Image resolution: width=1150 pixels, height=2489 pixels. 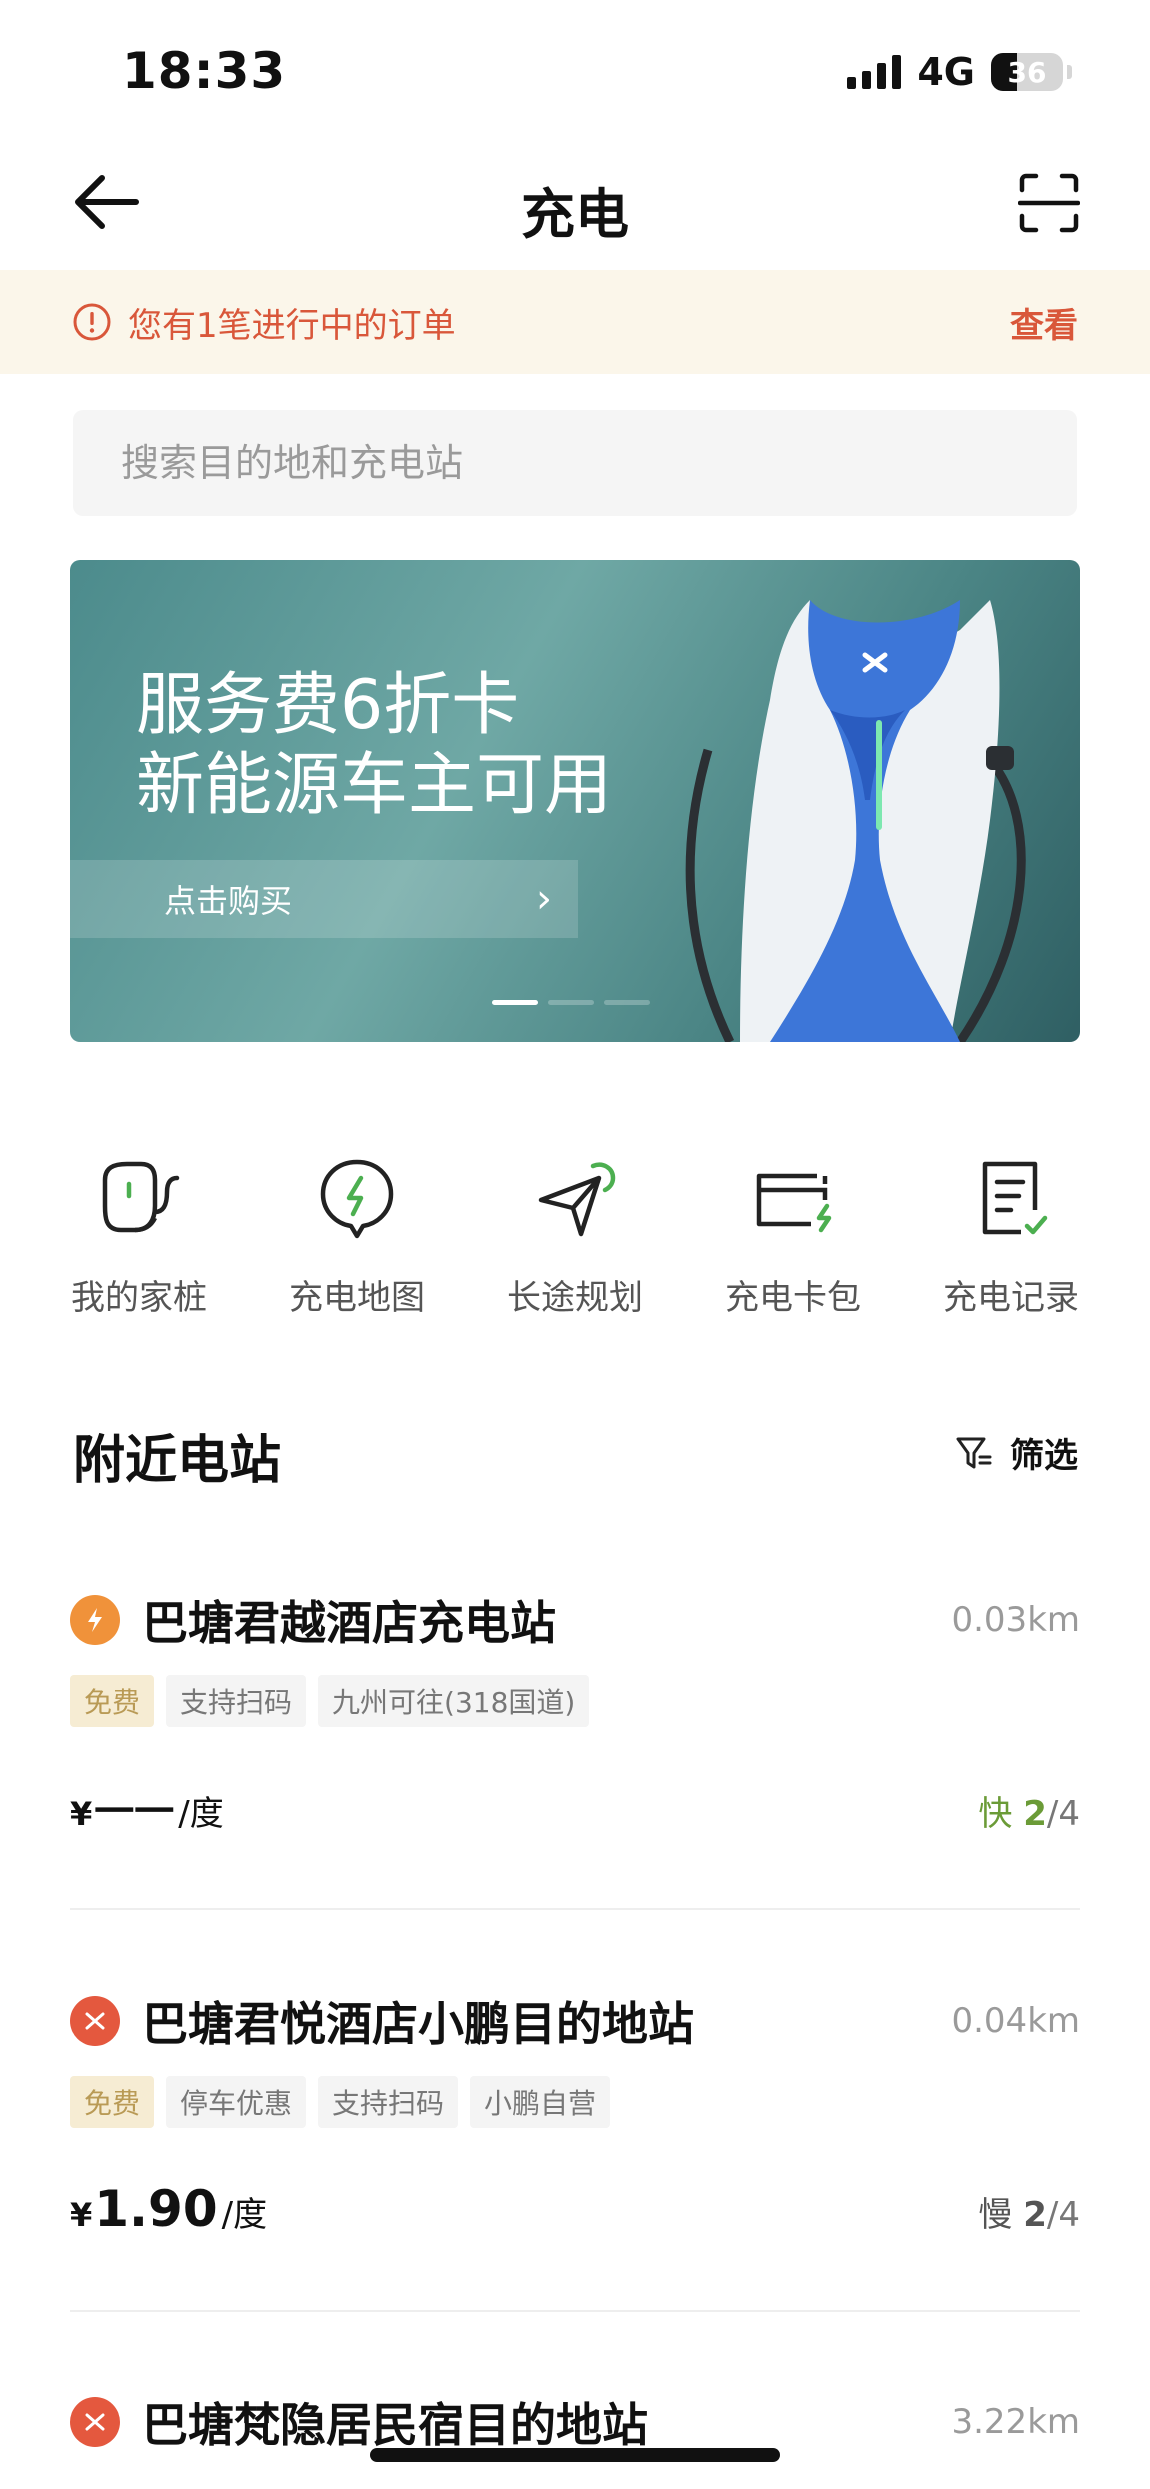 I want to click on charger-availability: 快 2/4, so click(x=1029, y=1810).